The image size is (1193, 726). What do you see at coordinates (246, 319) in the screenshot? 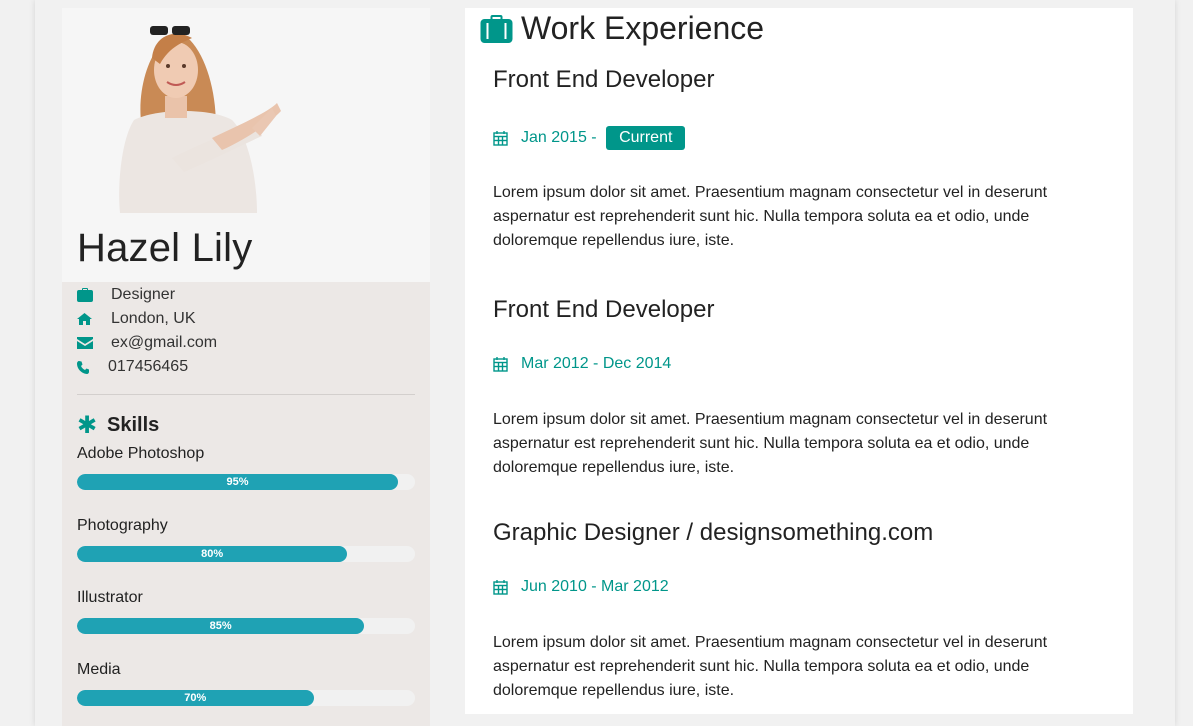
I see `info-location: London, UK` at bounding box center [246, 319].